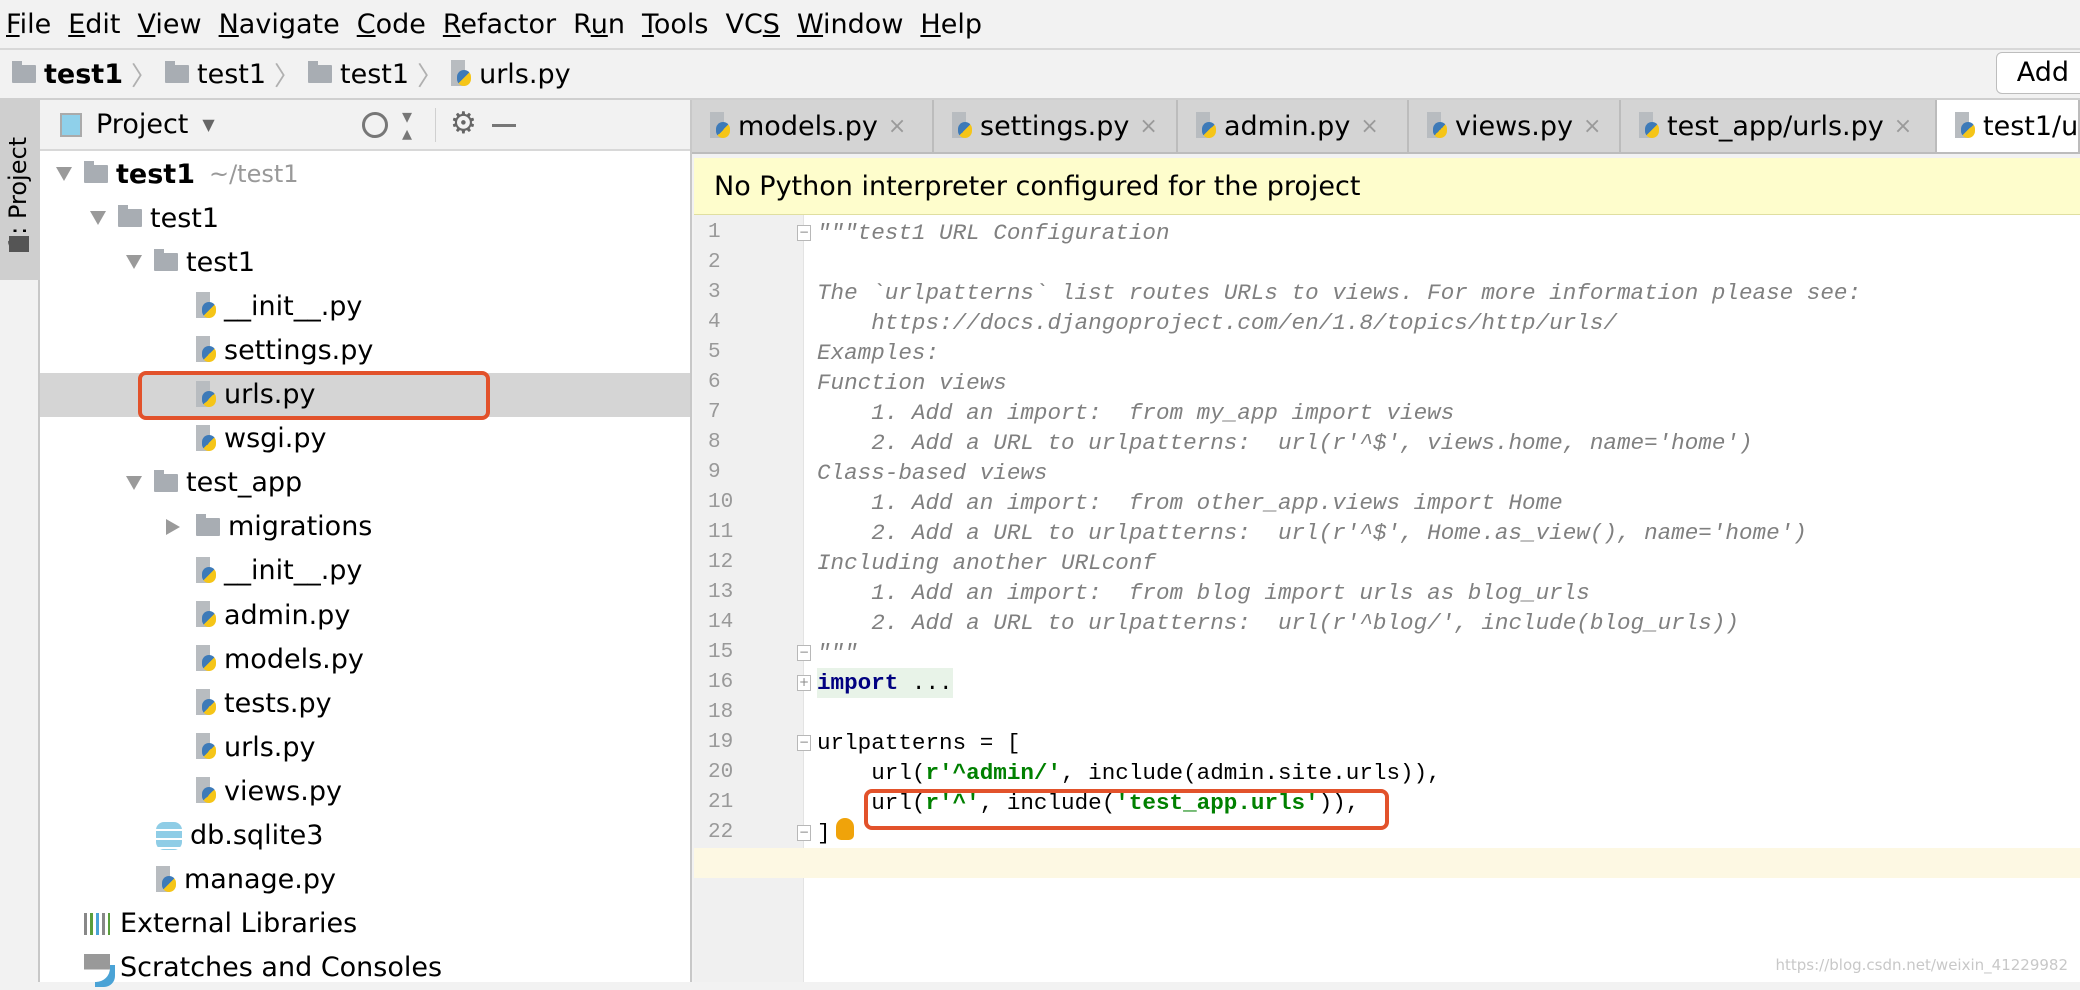  What do you see at coordinates (511, 74) in the screenshot?
I see `breadcrumb-item: urls.py` at bounding box center [511, 74].